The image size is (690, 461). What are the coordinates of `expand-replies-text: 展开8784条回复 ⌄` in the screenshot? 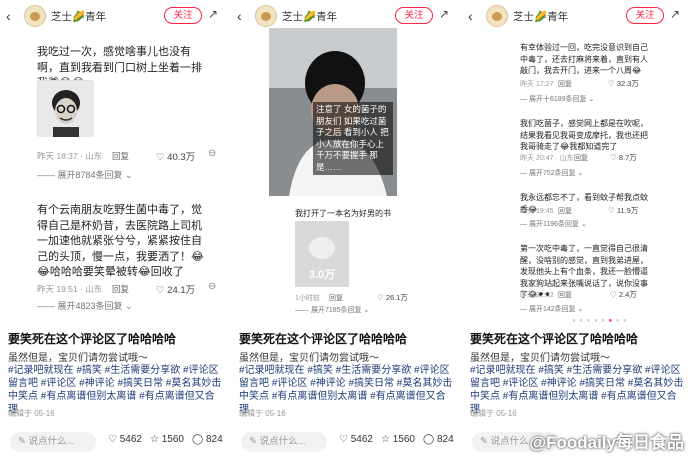 It's located at (95, 175).